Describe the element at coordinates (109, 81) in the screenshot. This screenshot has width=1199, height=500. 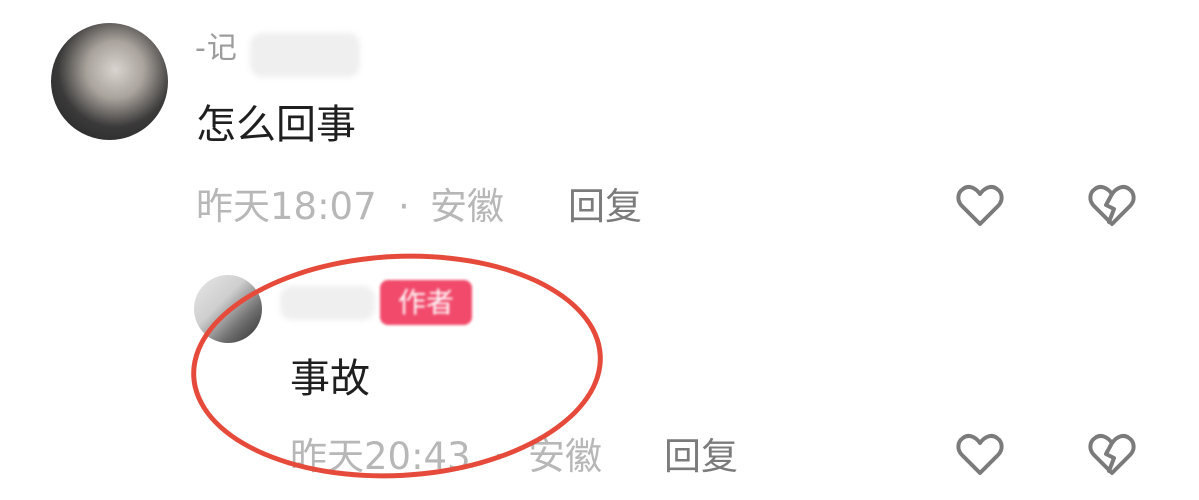
I see `avatar` at that location.